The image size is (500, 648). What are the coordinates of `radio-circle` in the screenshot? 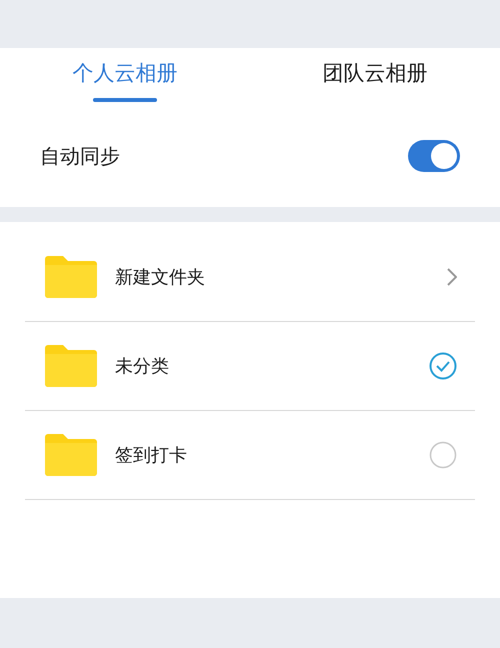 It's located at (443, 455).